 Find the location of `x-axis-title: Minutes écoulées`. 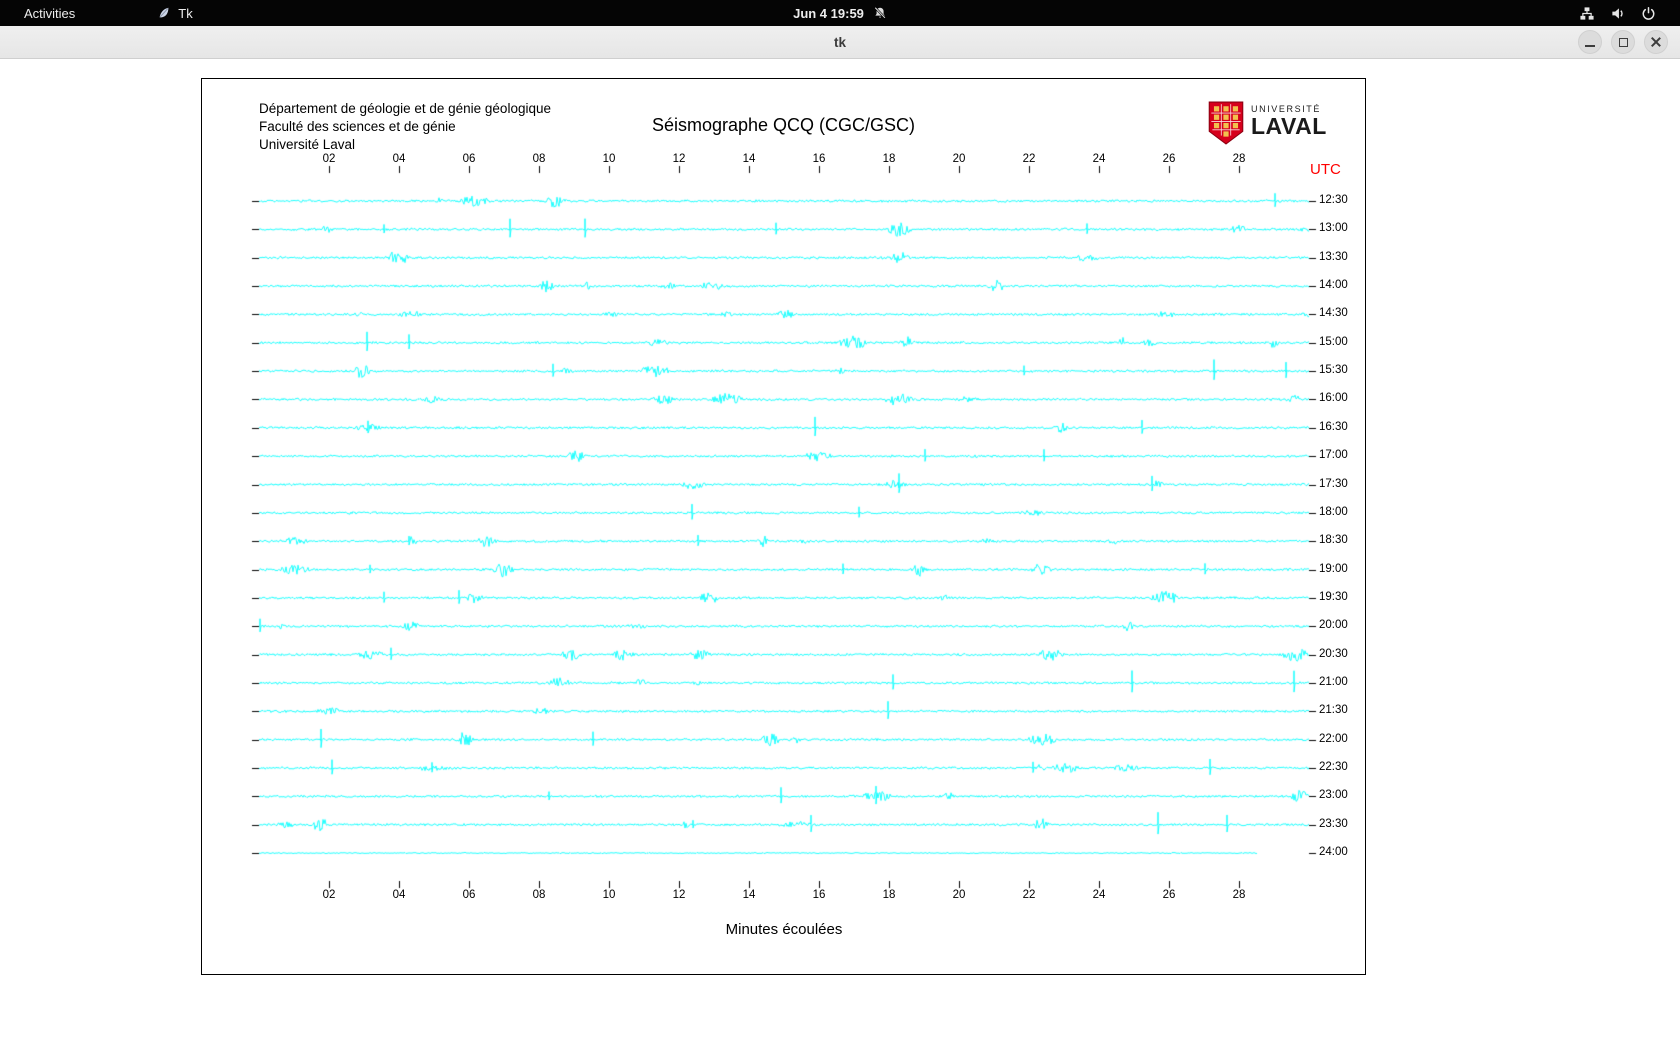

x-axis-title: Minutes écoulées is located at coordinates (784, 929).